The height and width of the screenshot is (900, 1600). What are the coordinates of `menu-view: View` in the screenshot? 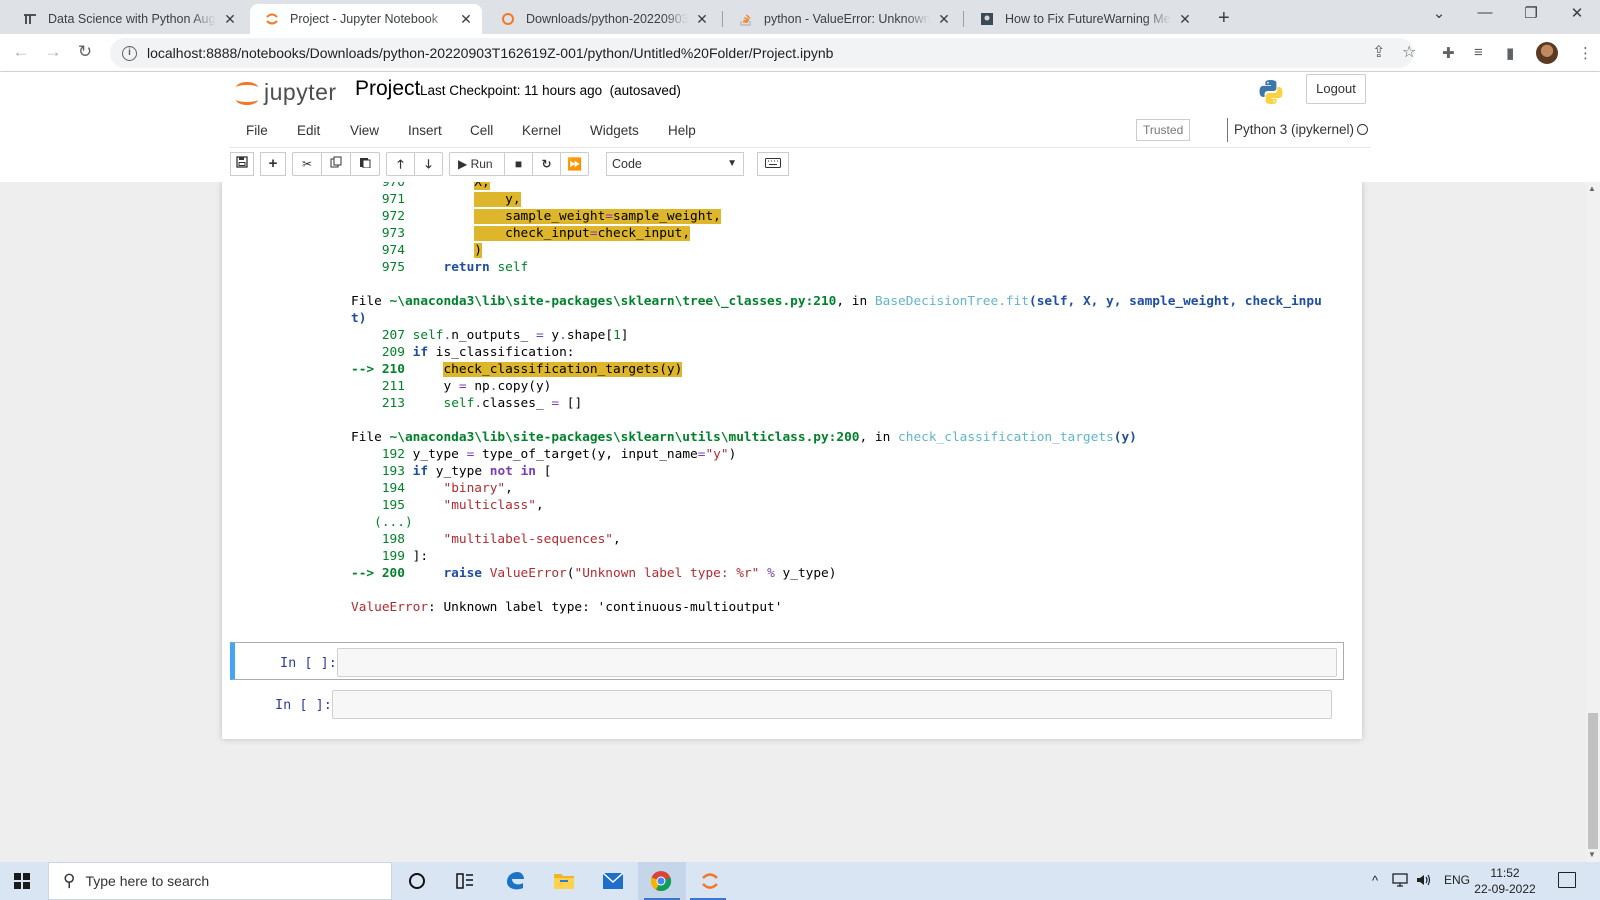 It's located at (364, 130).